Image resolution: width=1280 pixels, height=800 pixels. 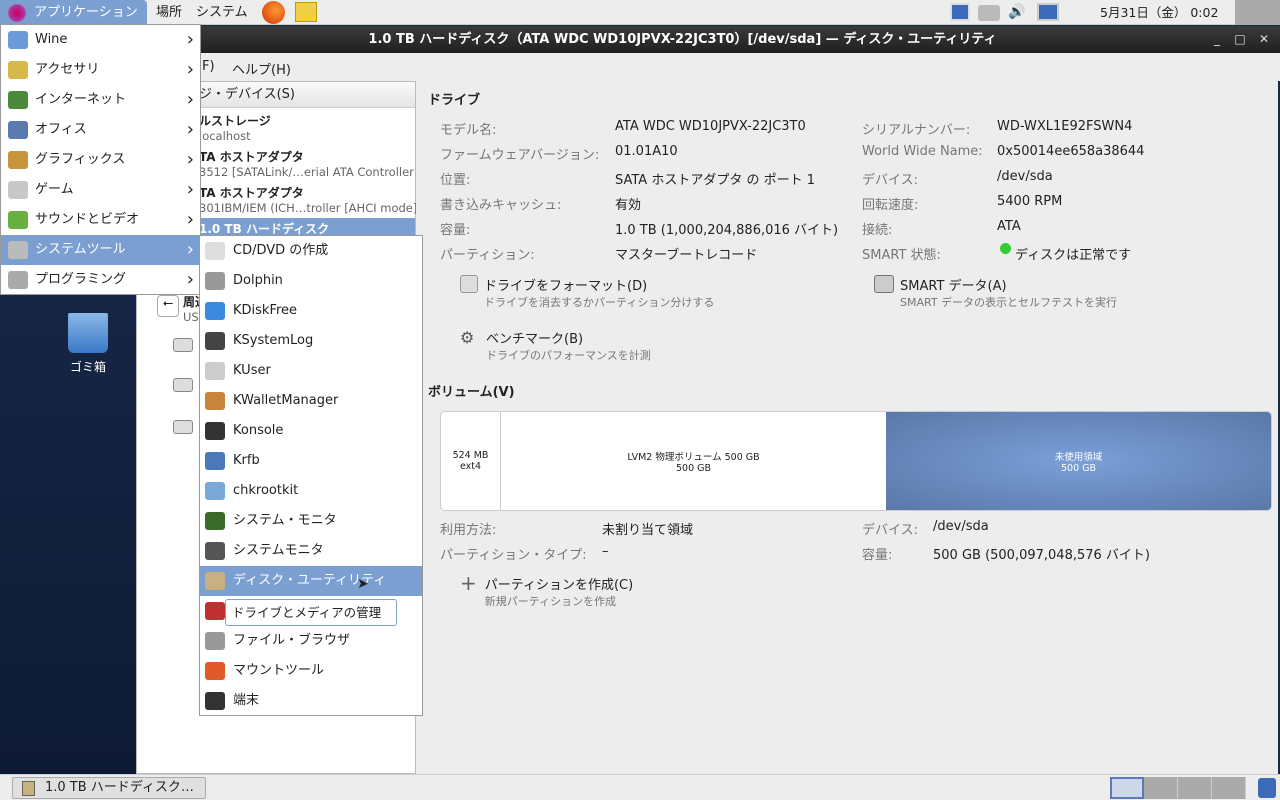 What do you see at coordinates (1159, 12) in the screenshot?
I see `clock: 5月31日（金） 0:02` at bounding box center [1159, 12].